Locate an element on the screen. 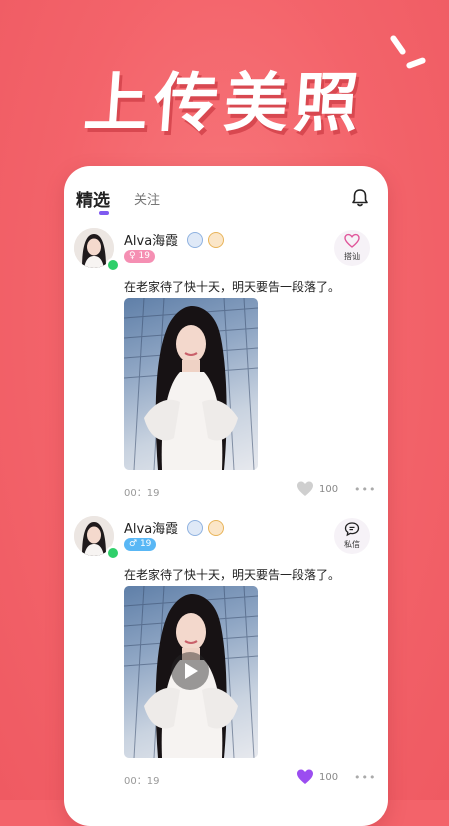  gender-age-badge: ♀ 19 is located at coordinates (139, 256).